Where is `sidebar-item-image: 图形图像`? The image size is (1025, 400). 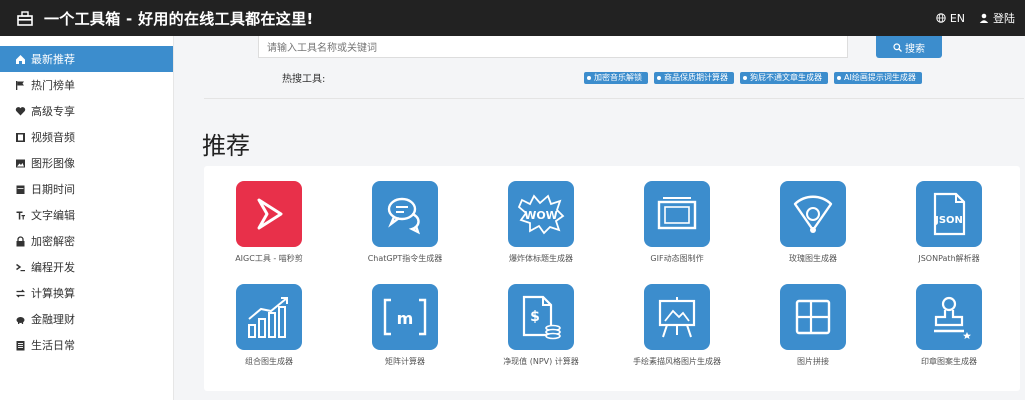
sidebar-item-image: 图形图像 is located at coordinates (86, 163).